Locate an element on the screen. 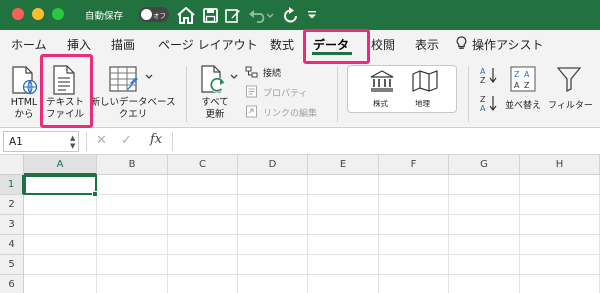 This screenshot has height=293, width=600. tab-insert: 挿入 is located at coordinates (79, 44).